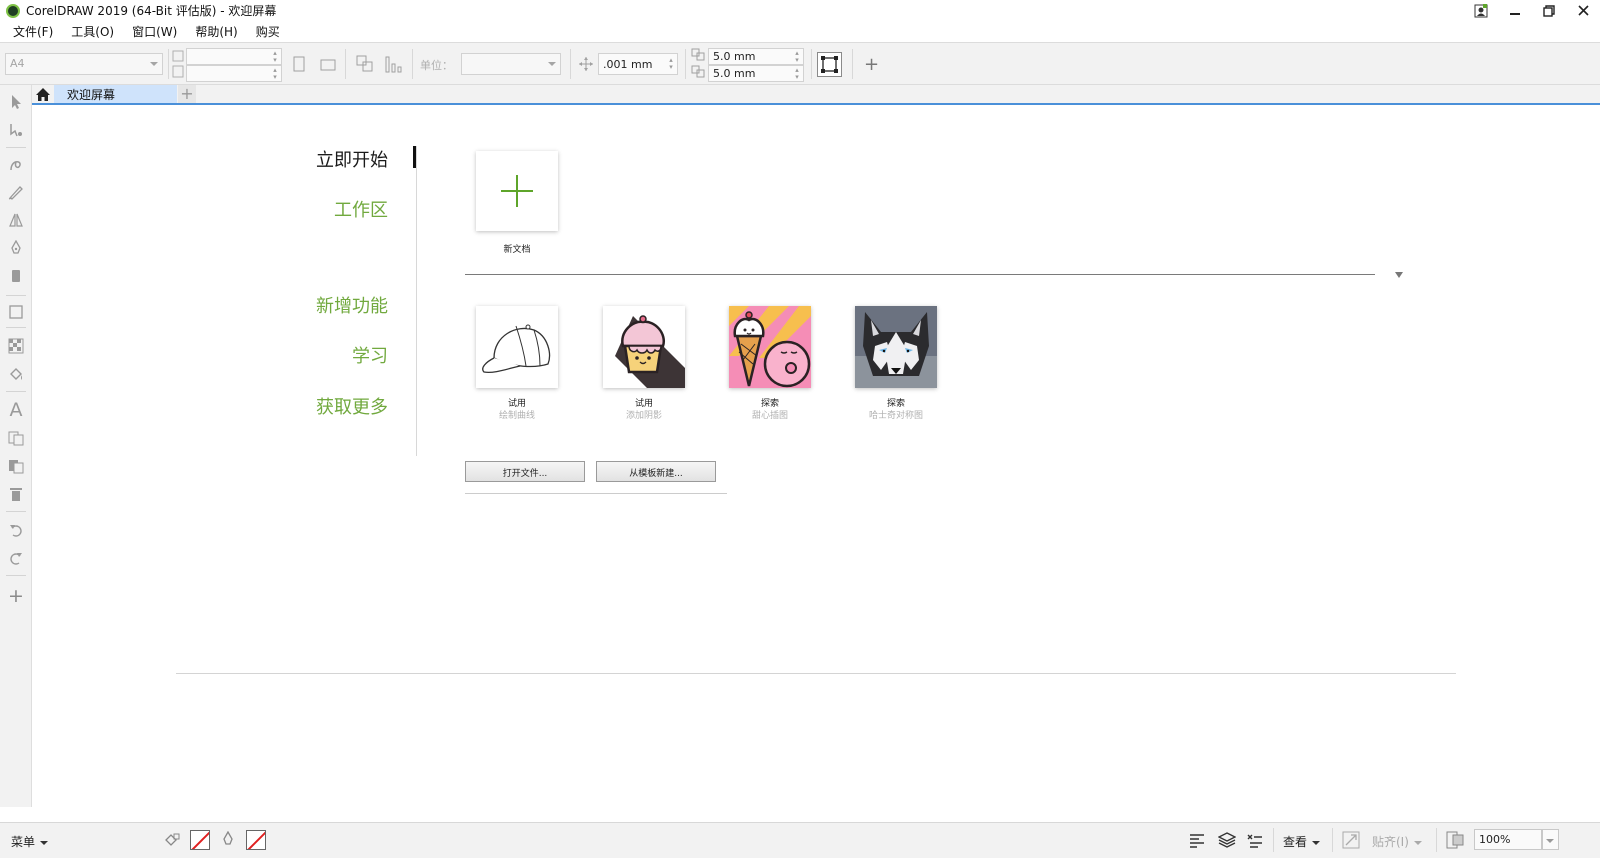  What do you see at coordinates (1495, 839) in the screenshot?
I see `zoom-value: 100%` at bounding box center [1495, 839].